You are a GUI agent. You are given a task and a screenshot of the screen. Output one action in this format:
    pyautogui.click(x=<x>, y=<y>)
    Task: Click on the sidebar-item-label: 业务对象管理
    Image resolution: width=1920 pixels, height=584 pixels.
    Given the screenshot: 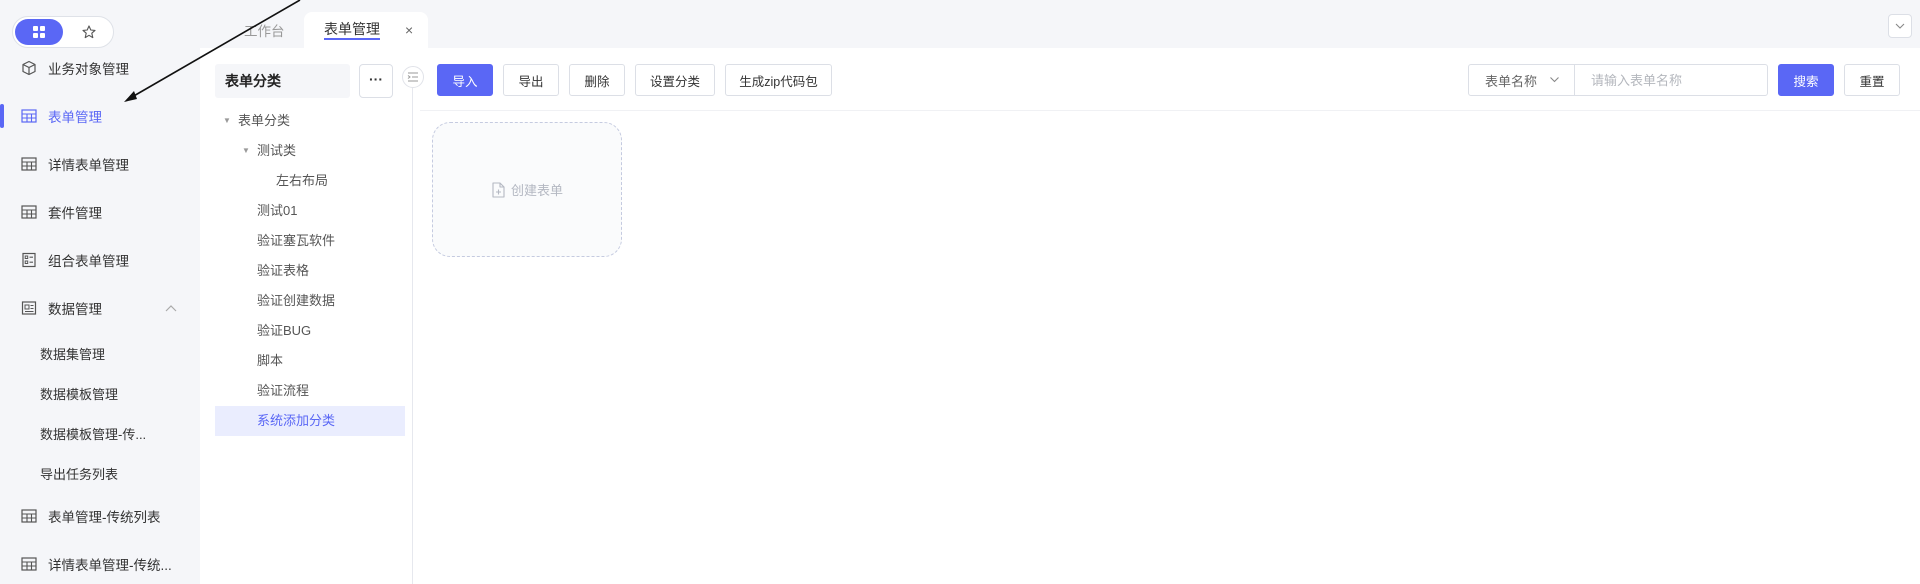 What is the action you would take?
    pyautogui.click(x=88, y=69)
    